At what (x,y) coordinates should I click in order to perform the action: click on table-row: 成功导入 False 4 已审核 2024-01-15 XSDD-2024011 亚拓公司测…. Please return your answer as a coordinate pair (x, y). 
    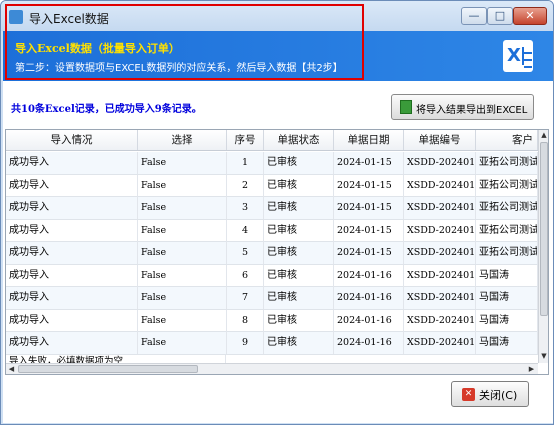
    Looking at the image, I should click on (272, 230).